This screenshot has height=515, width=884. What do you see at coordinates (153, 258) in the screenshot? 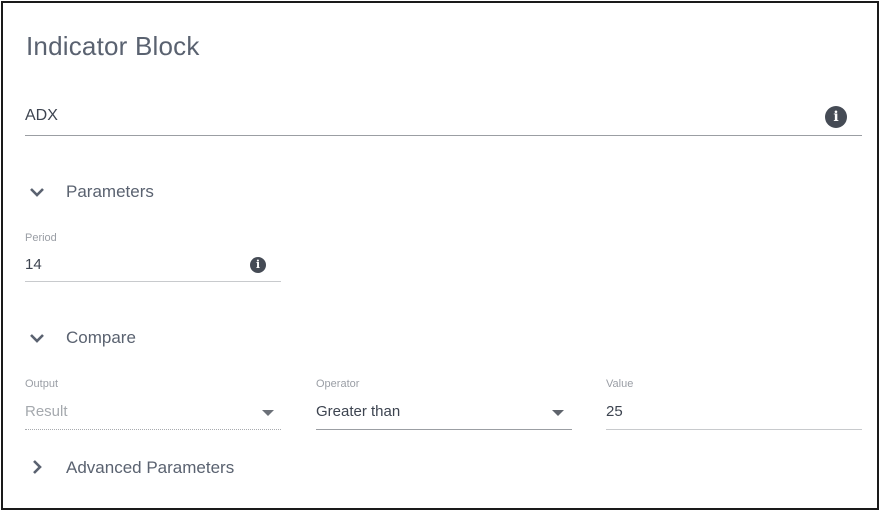
I see `period-field: Period 14 i` at bounding box center [153, 258].